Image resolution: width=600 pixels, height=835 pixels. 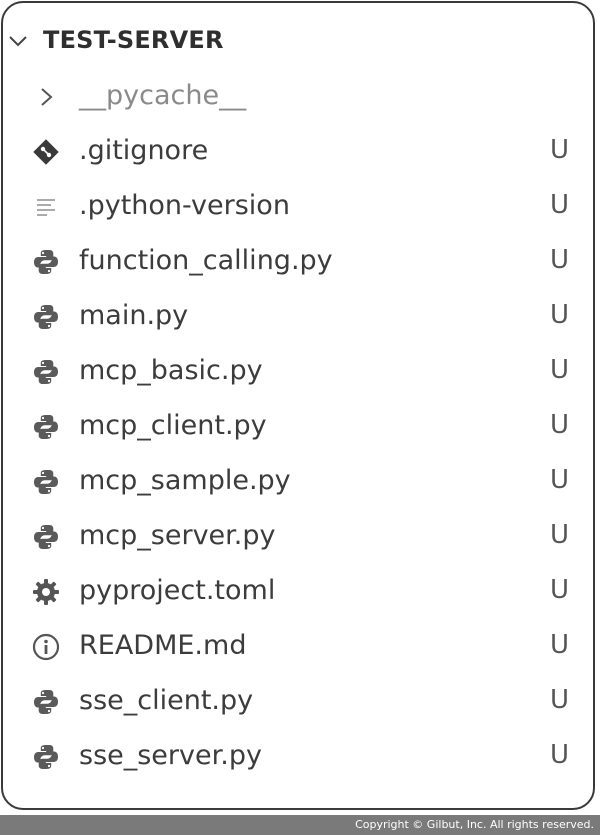 What do you see at coordinates (298, 536) in the screenshot?
I see `tree-item-mcp-server: mcp_server.py U` at bounding box center [298, 536].